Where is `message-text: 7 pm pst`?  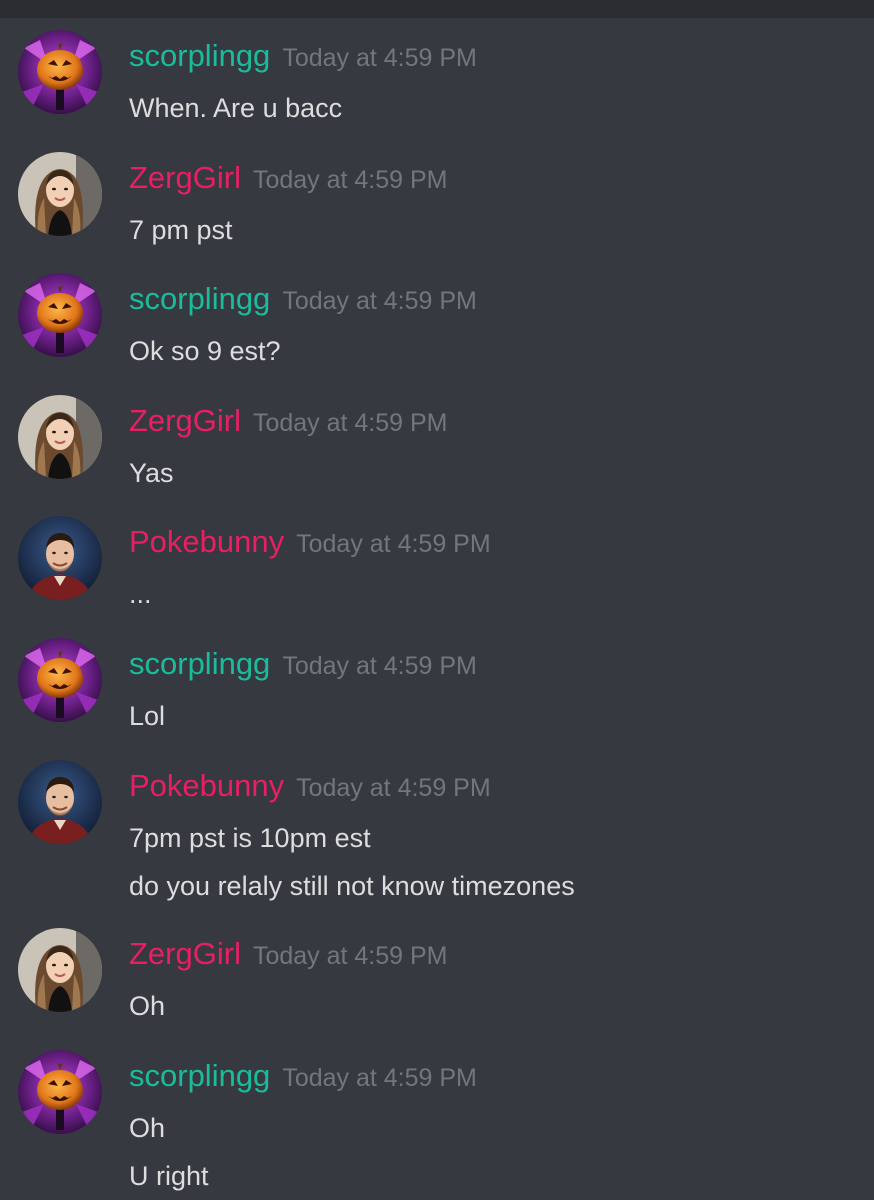
message-text: 7 pm pst is located at coordinates (181, 230).